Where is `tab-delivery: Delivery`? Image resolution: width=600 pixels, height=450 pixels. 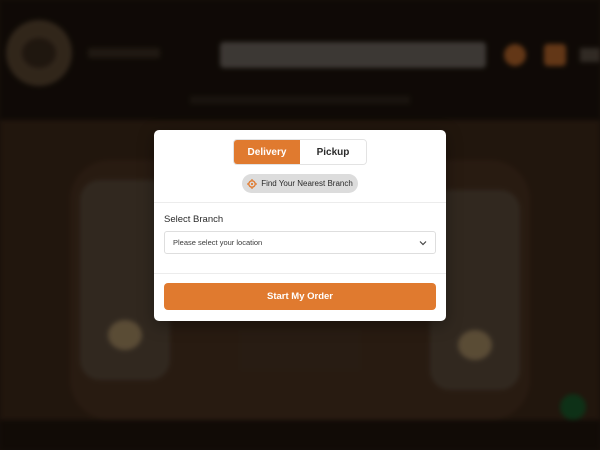
tab-delivery: Delivery is located at coordinates (267, 152).